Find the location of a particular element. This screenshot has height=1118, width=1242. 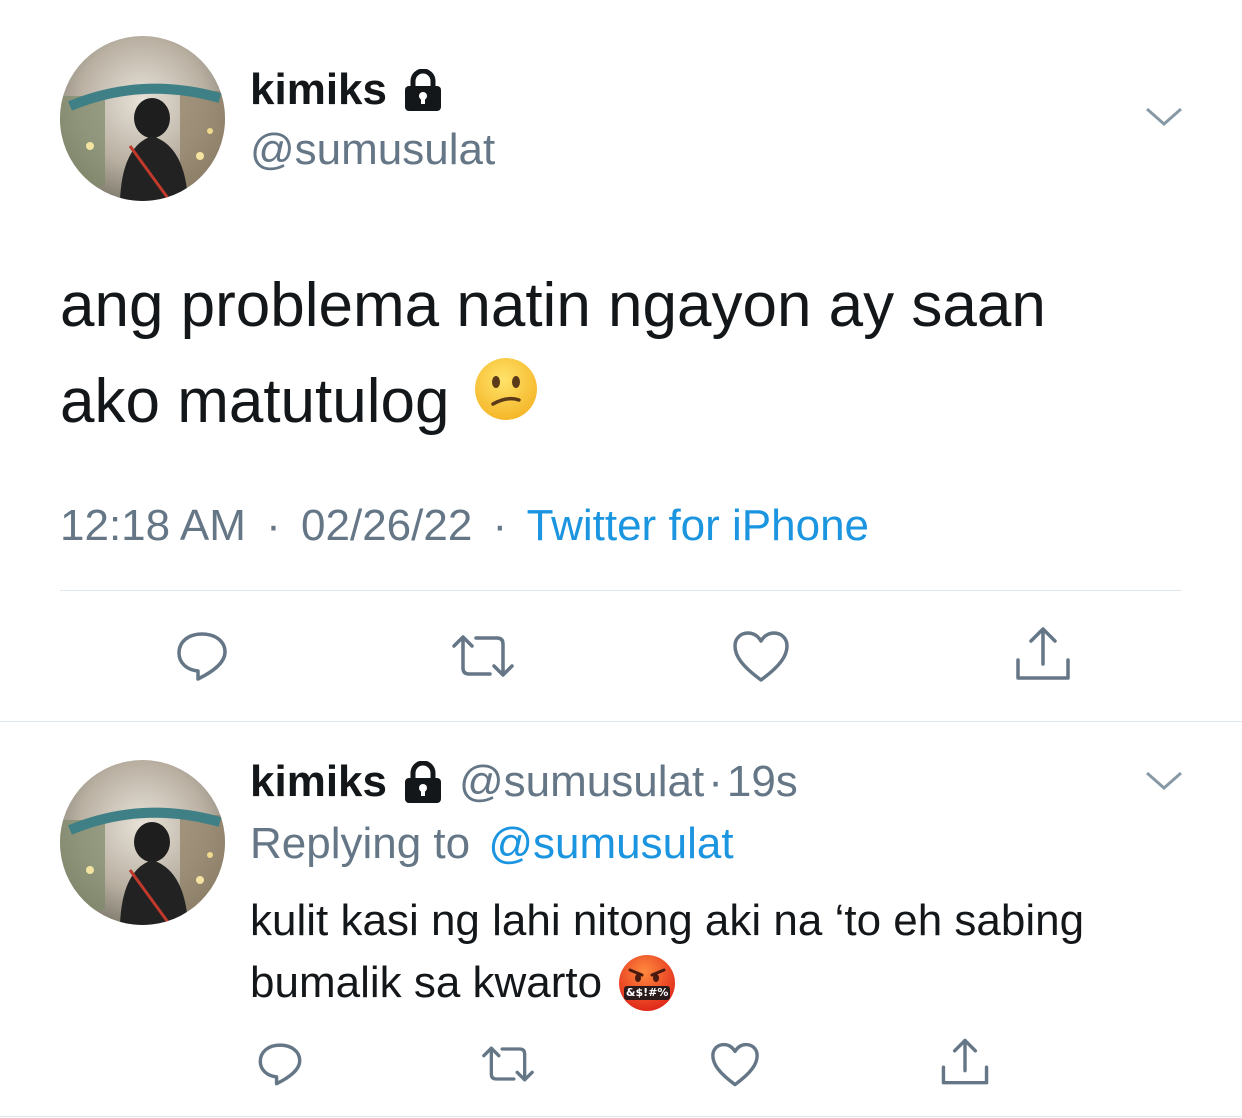

replying-to: Replying to @sumusulat is located at coordinates (492, 844).